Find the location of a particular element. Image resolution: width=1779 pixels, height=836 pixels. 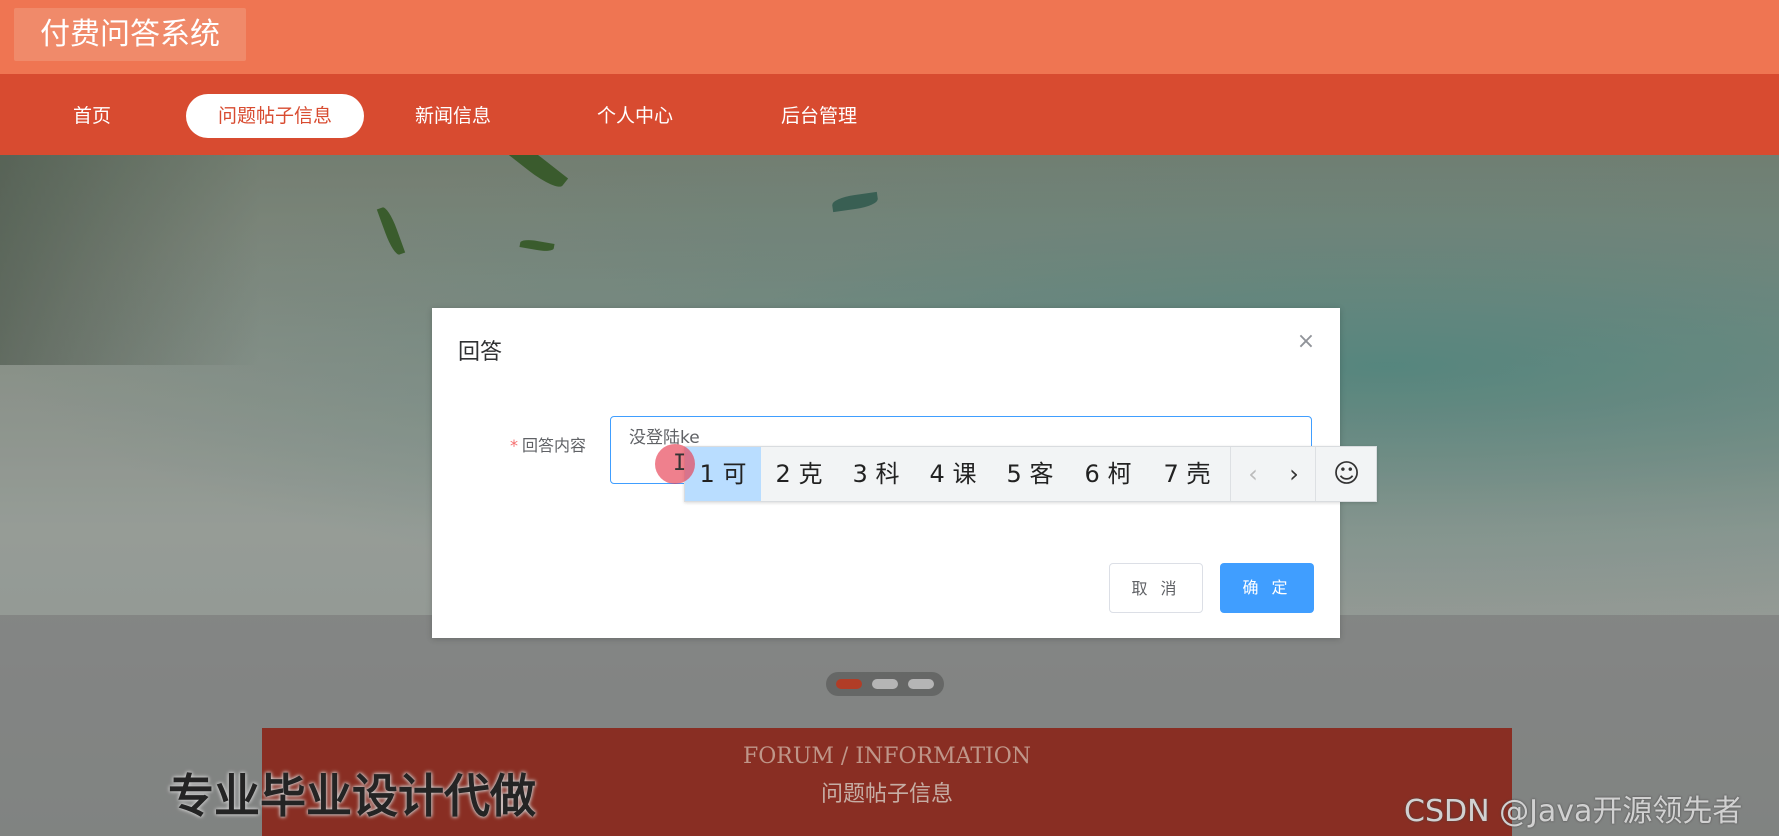

top-header: 付费问答系统 is located at coordinates (889, 37).